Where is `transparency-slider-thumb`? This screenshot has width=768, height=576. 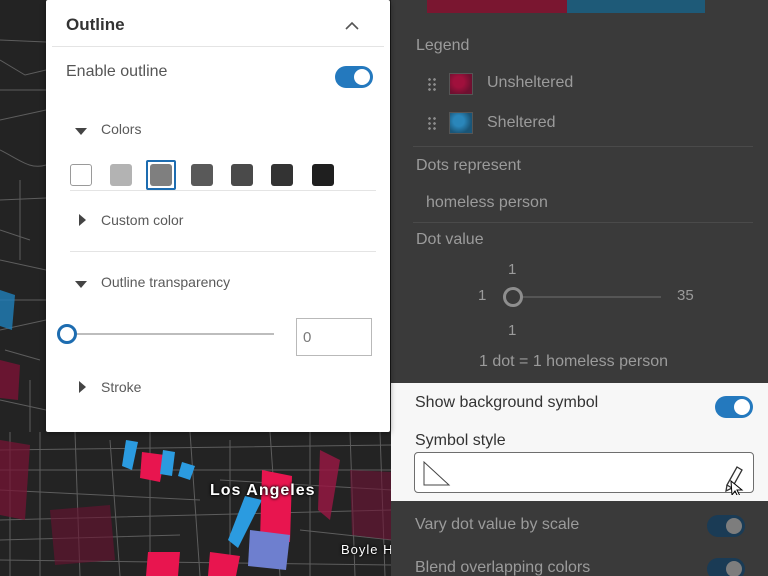
transparency-slider-thumb is located at coordinates (67, 334).